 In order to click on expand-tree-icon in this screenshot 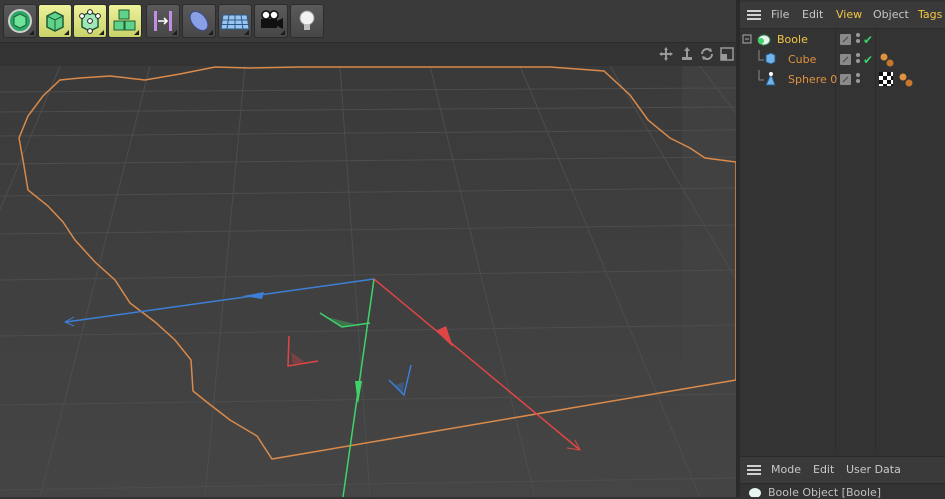, I will do `click(757, 40)`.